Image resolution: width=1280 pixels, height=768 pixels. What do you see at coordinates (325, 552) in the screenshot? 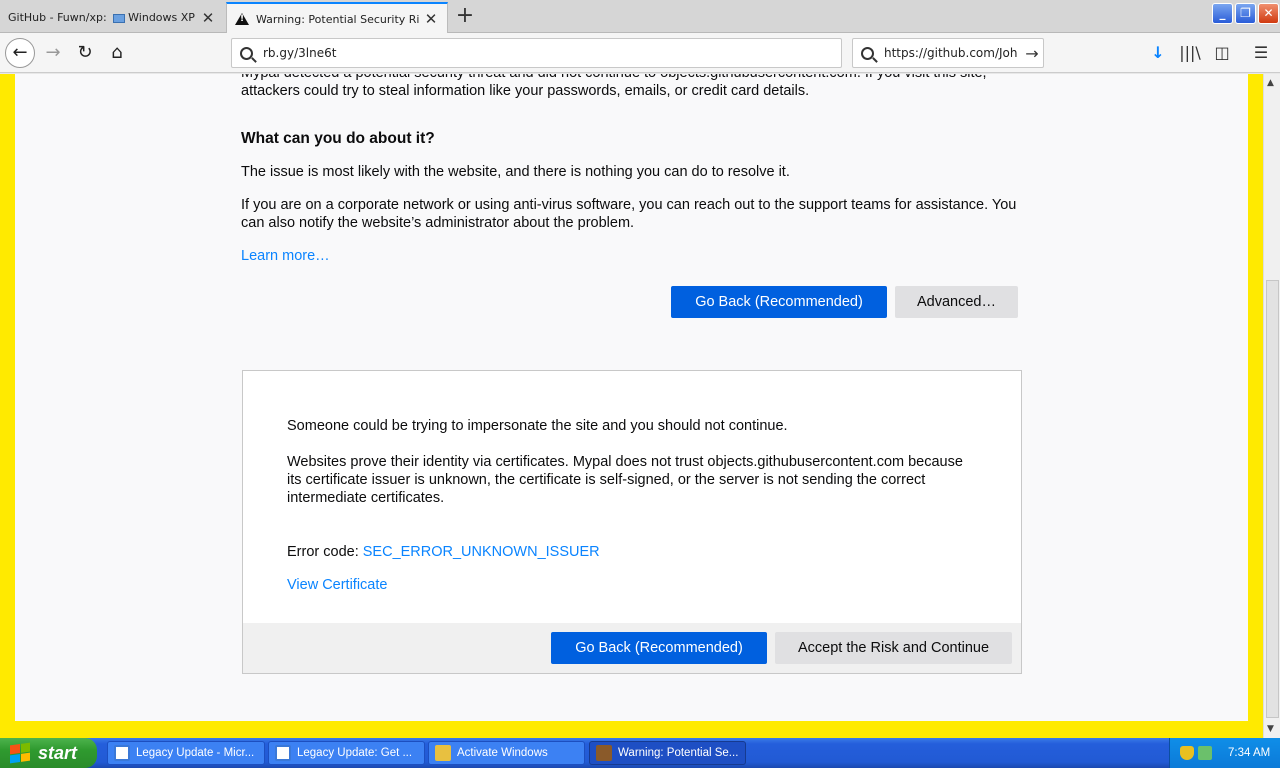
I see `error-code-label: Error code:` at bounding box center [325, 552].